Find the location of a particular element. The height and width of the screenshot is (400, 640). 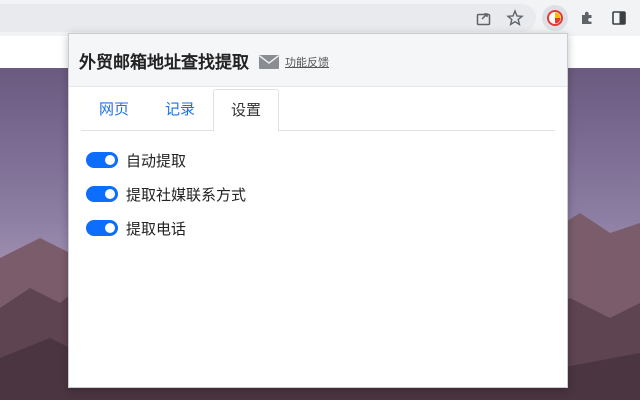

auto-extract-toggle is located at coordinates (102, 160).